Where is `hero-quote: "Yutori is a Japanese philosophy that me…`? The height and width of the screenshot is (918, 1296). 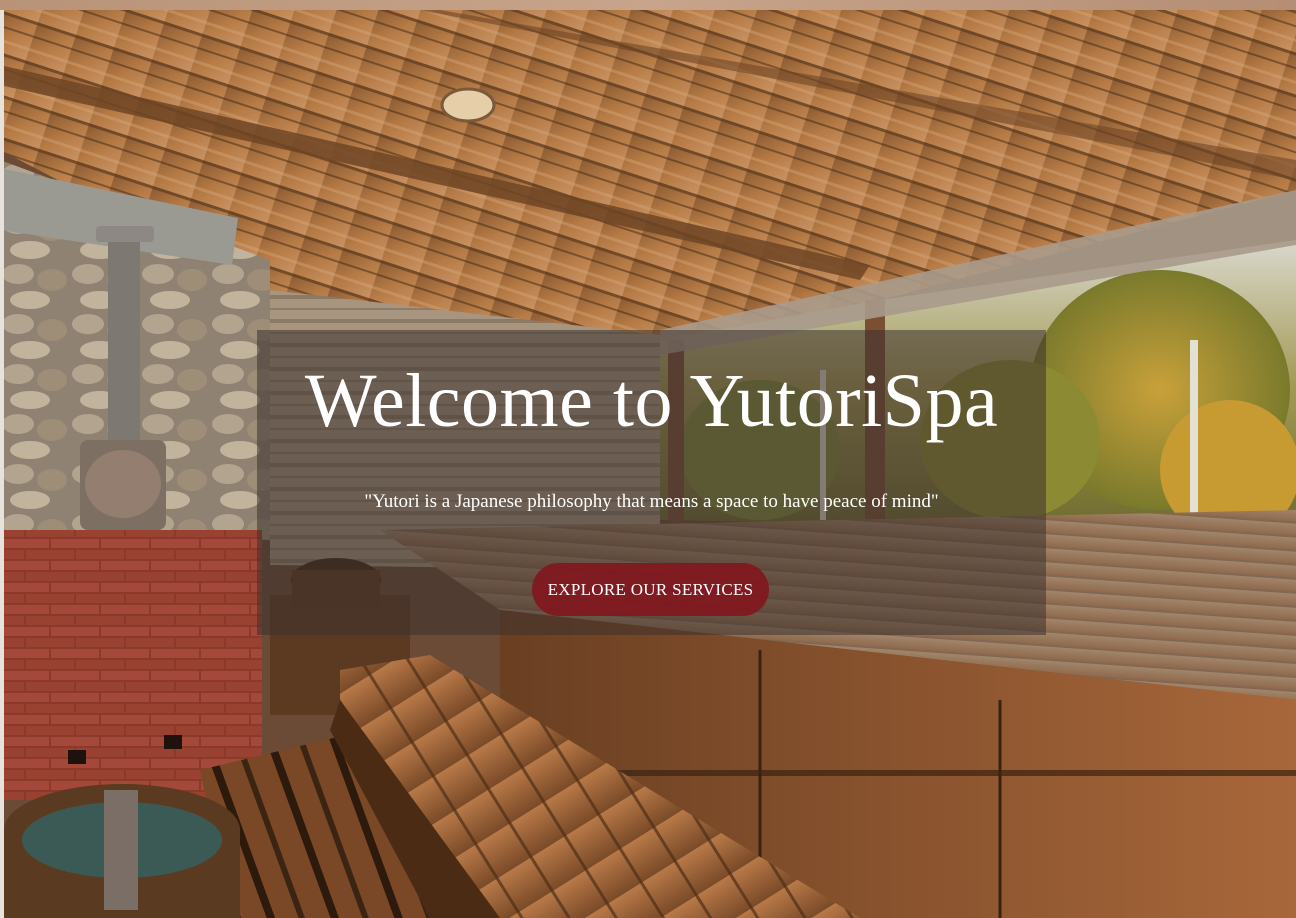 hero-quote: "Yutori is a Japanese philosophy that me… is located at coordinates (651, 501).